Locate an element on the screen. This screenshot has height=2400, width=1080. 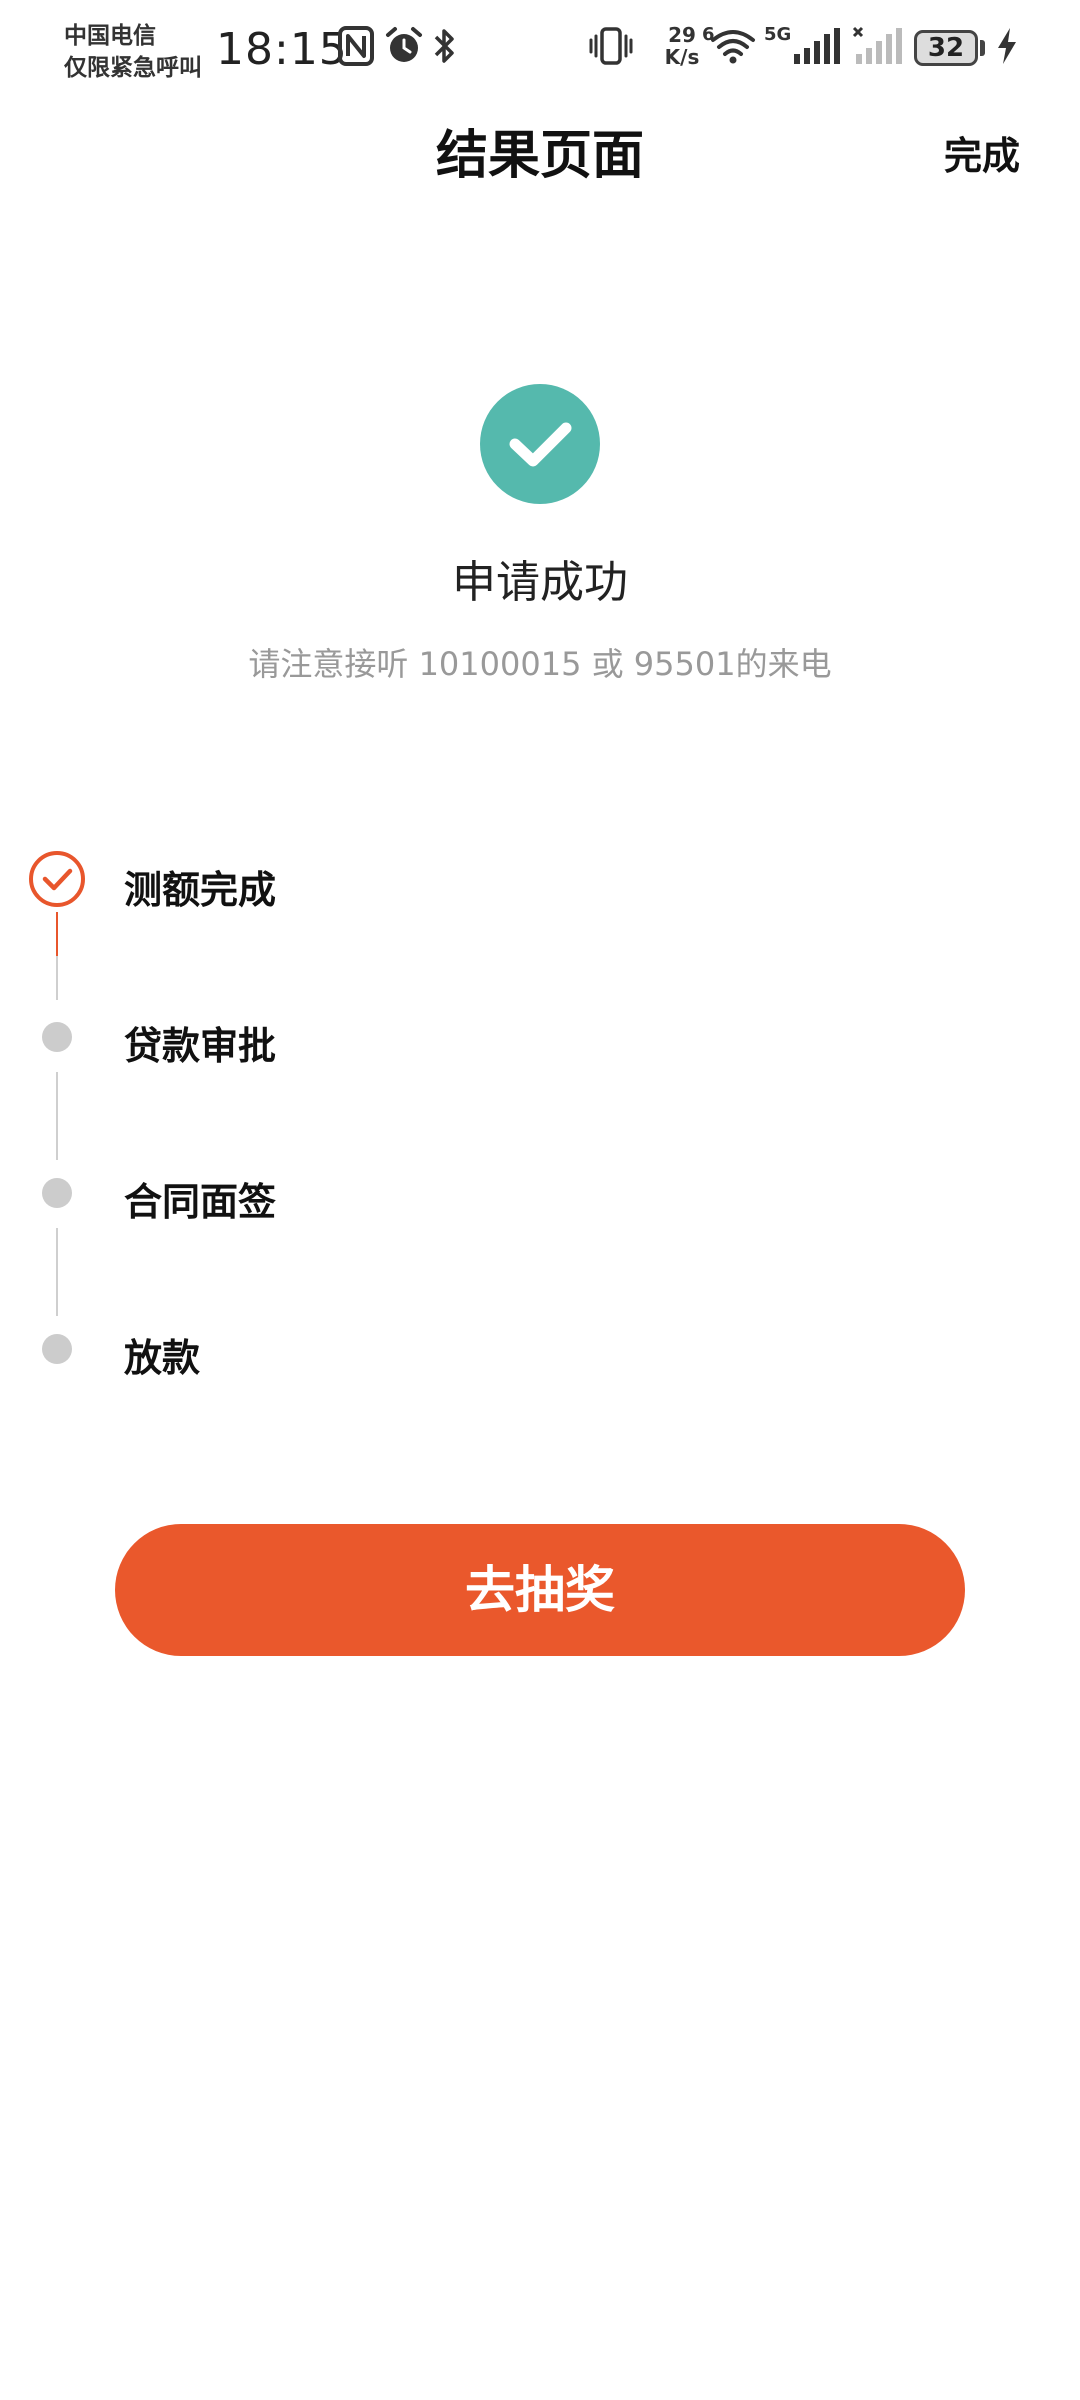
battery-icon: 32 is located at coordinates (946, 48).